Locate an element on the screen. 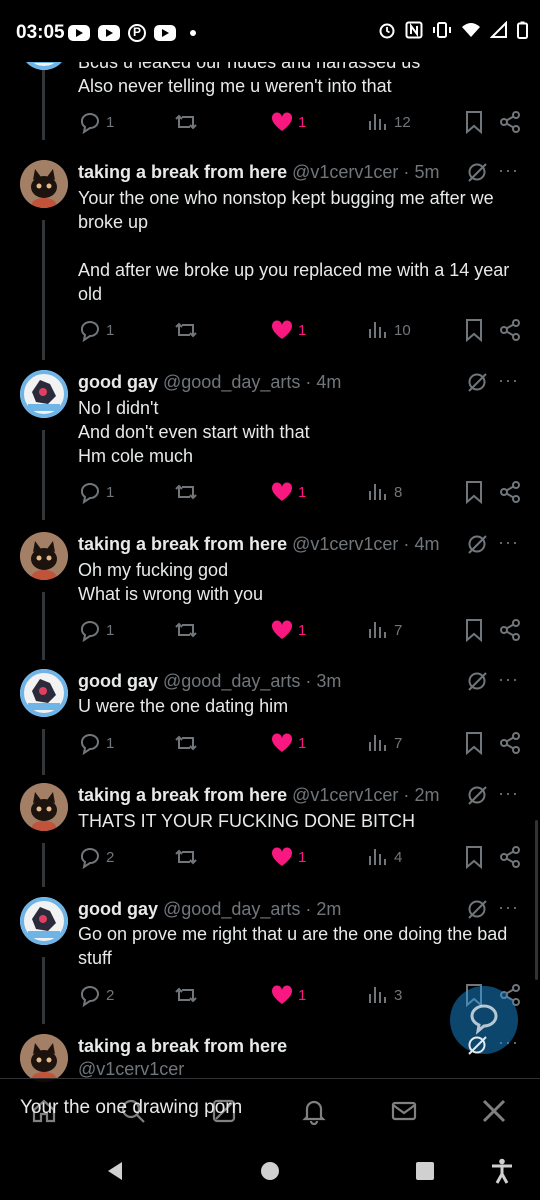 The image size is (540, 1200). scrollbar is located at coordinates (536, 900).